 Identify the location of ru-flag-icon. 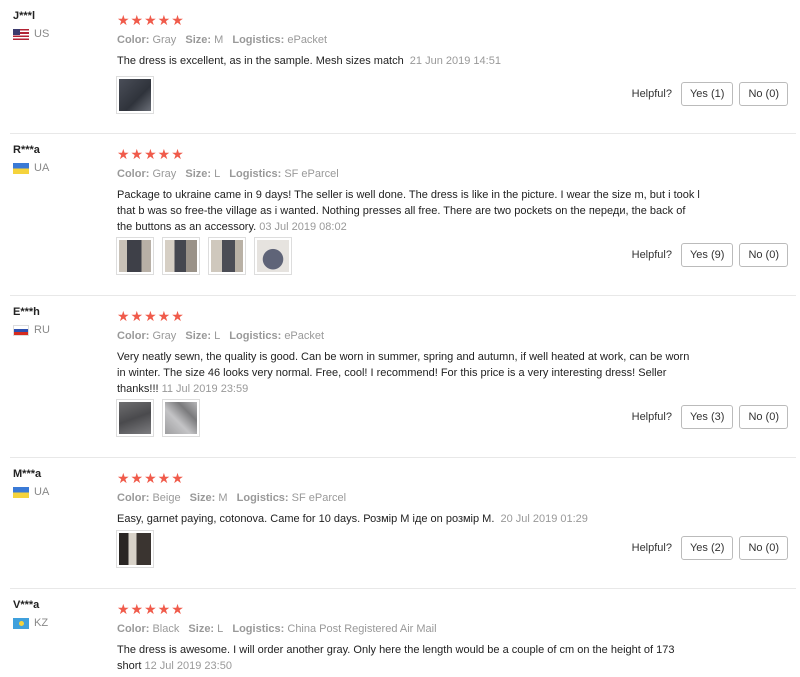
(21, 330).